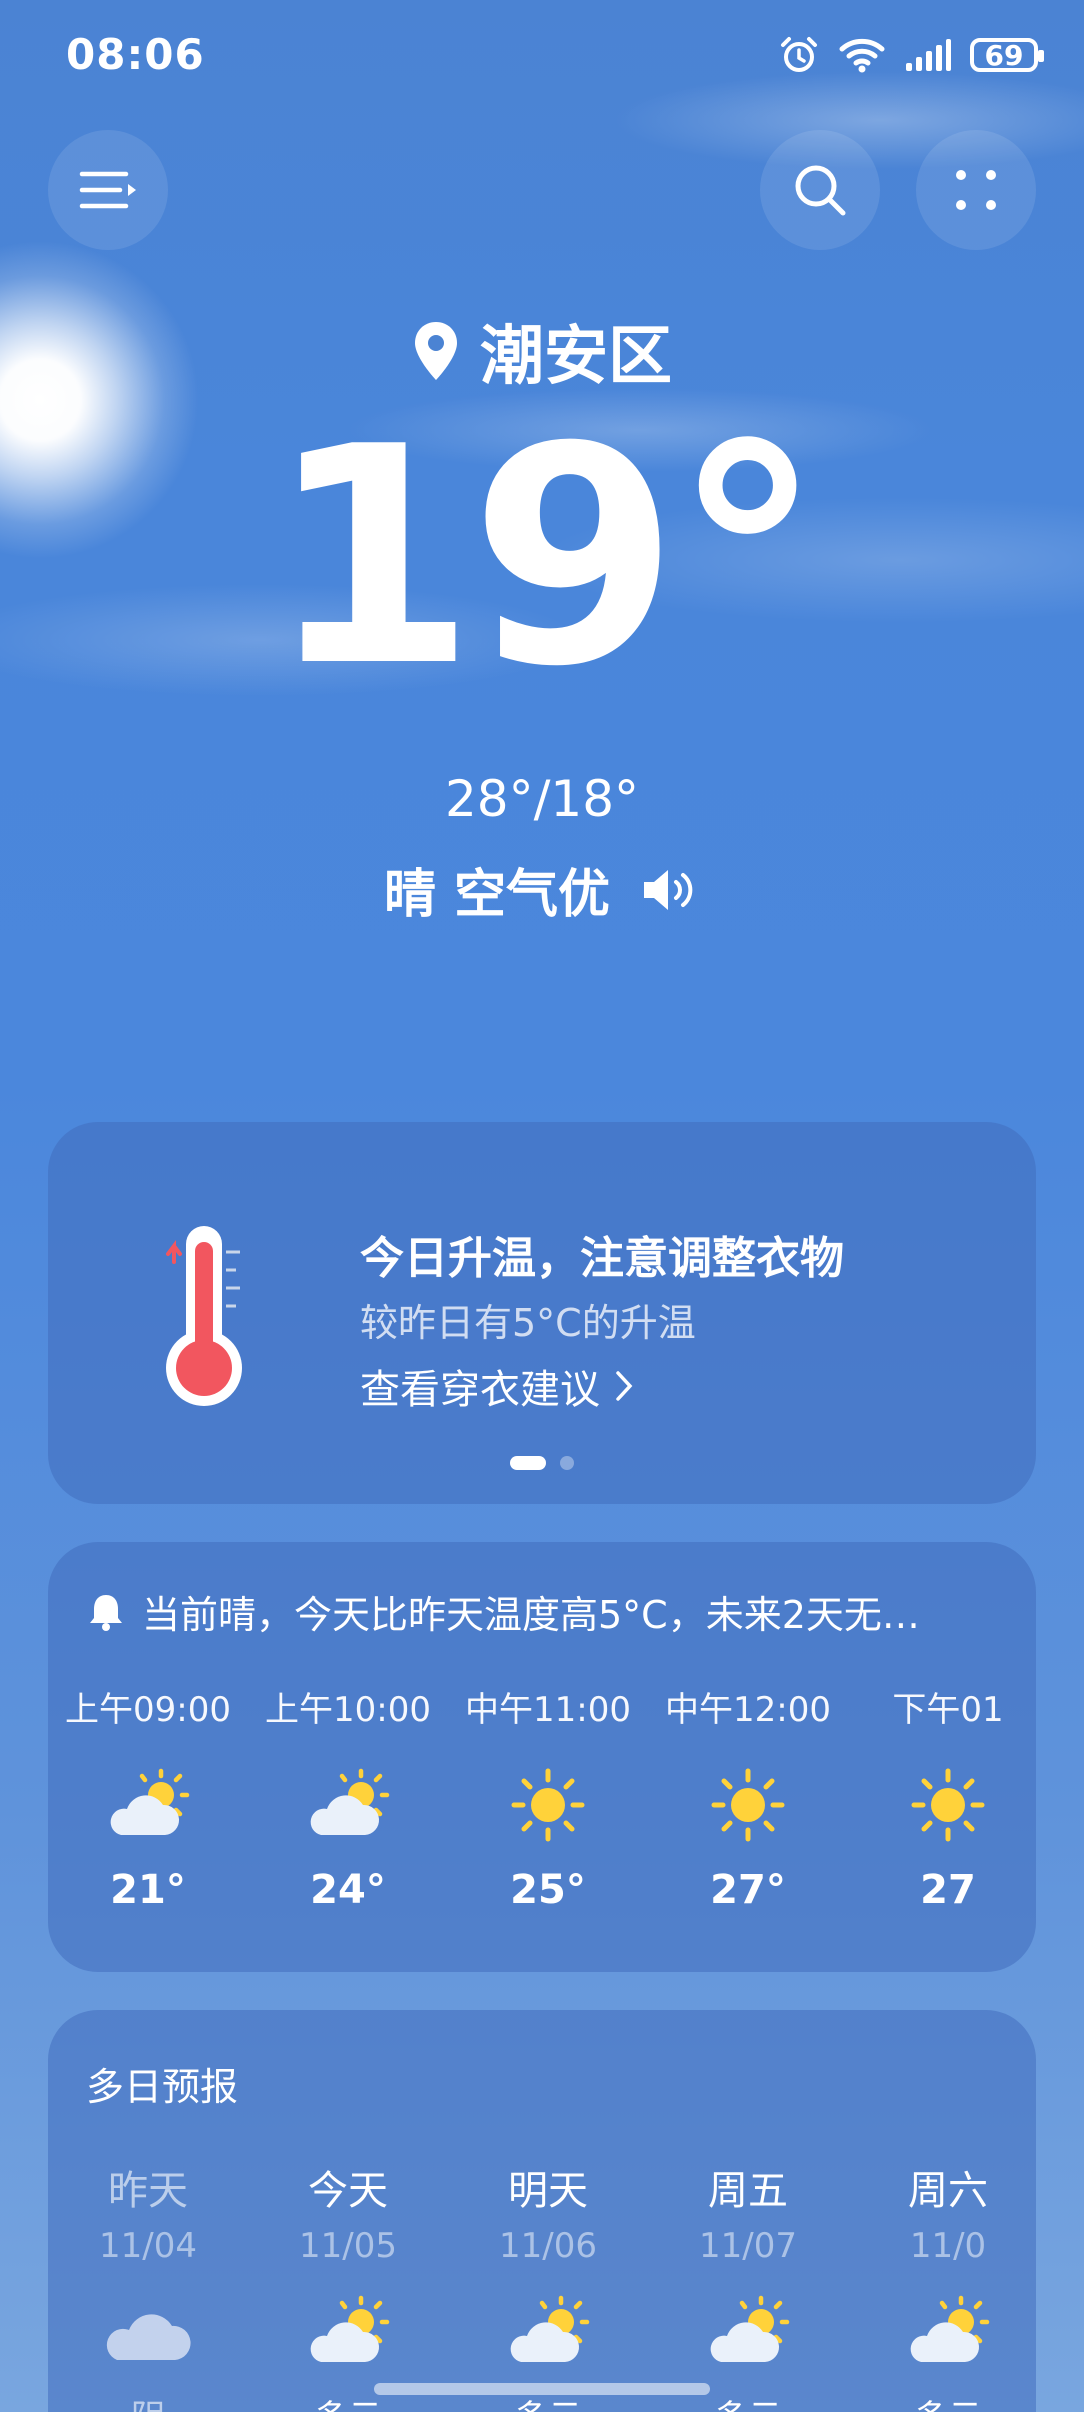  I want to click on daily-item: 昨天 11/04 阴, so click(148, 2285).